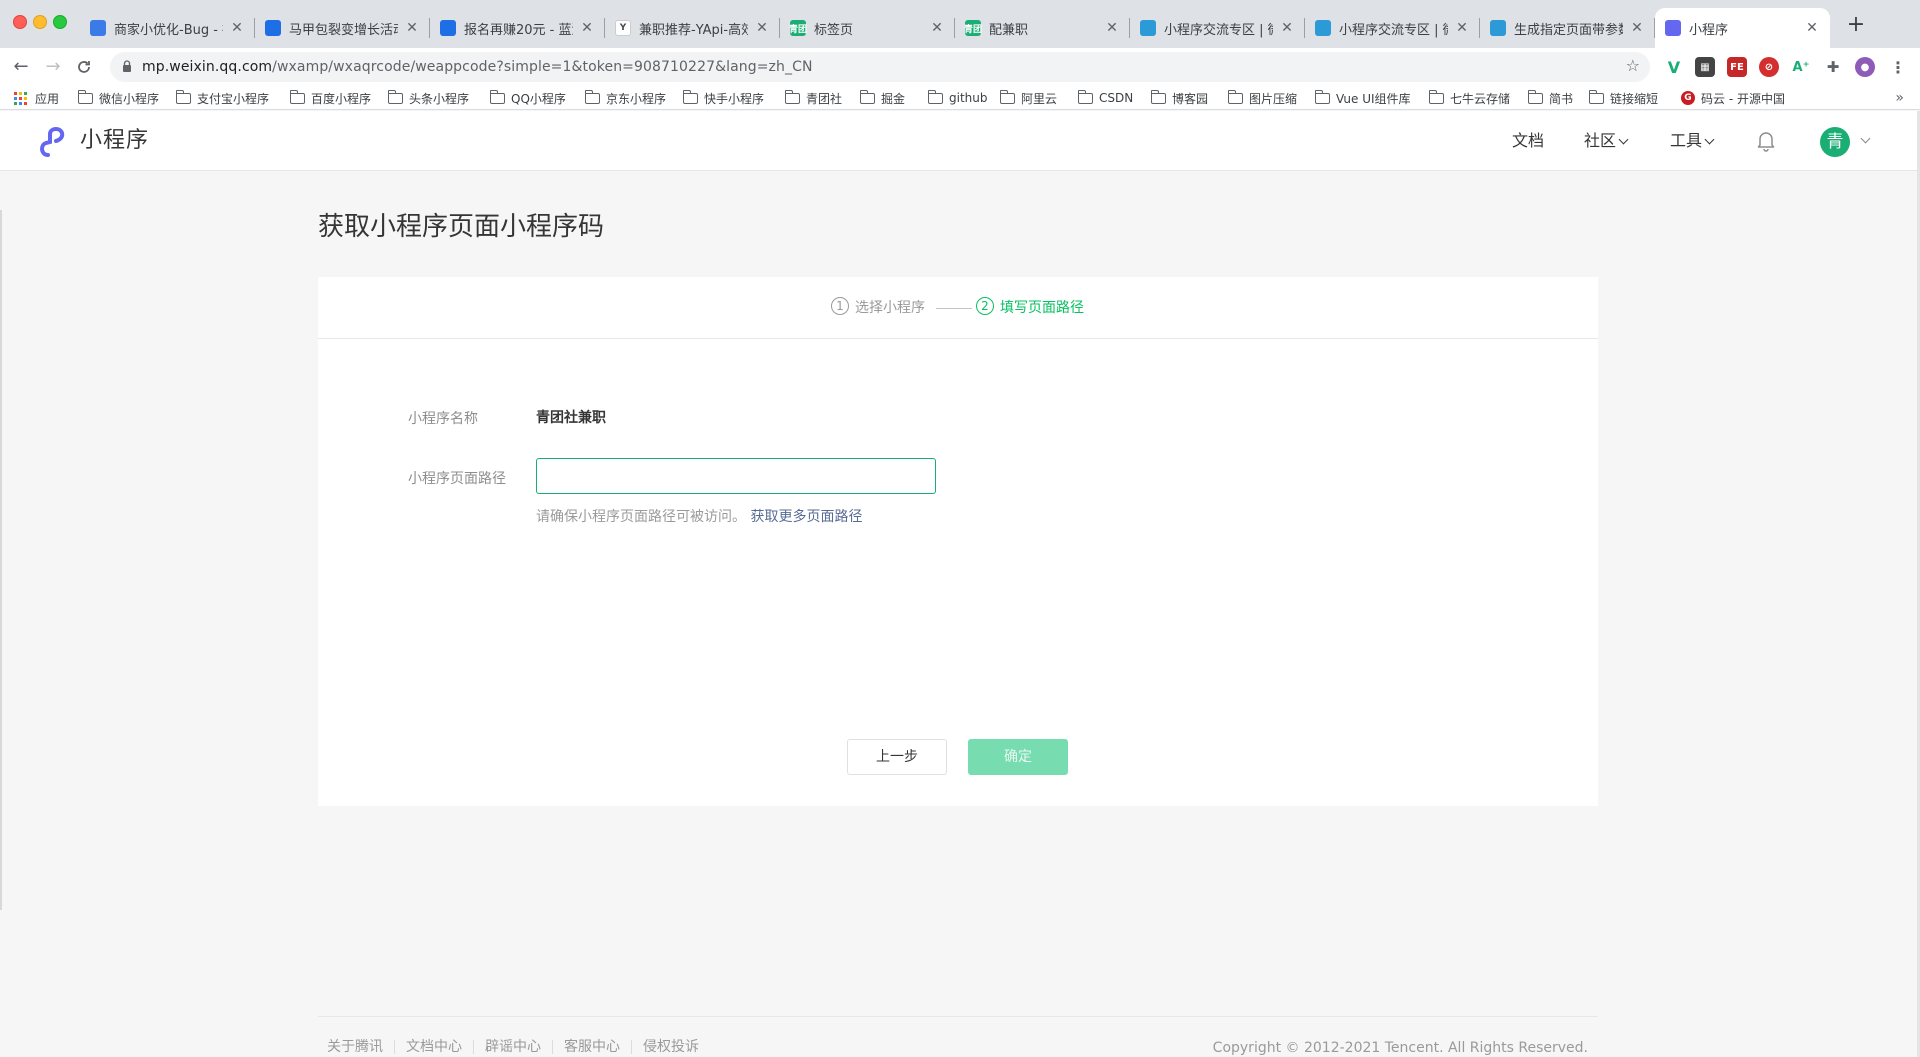 This screenshot has width=1920, height=1057. I want to click on reload-icon, so click(84, 67).